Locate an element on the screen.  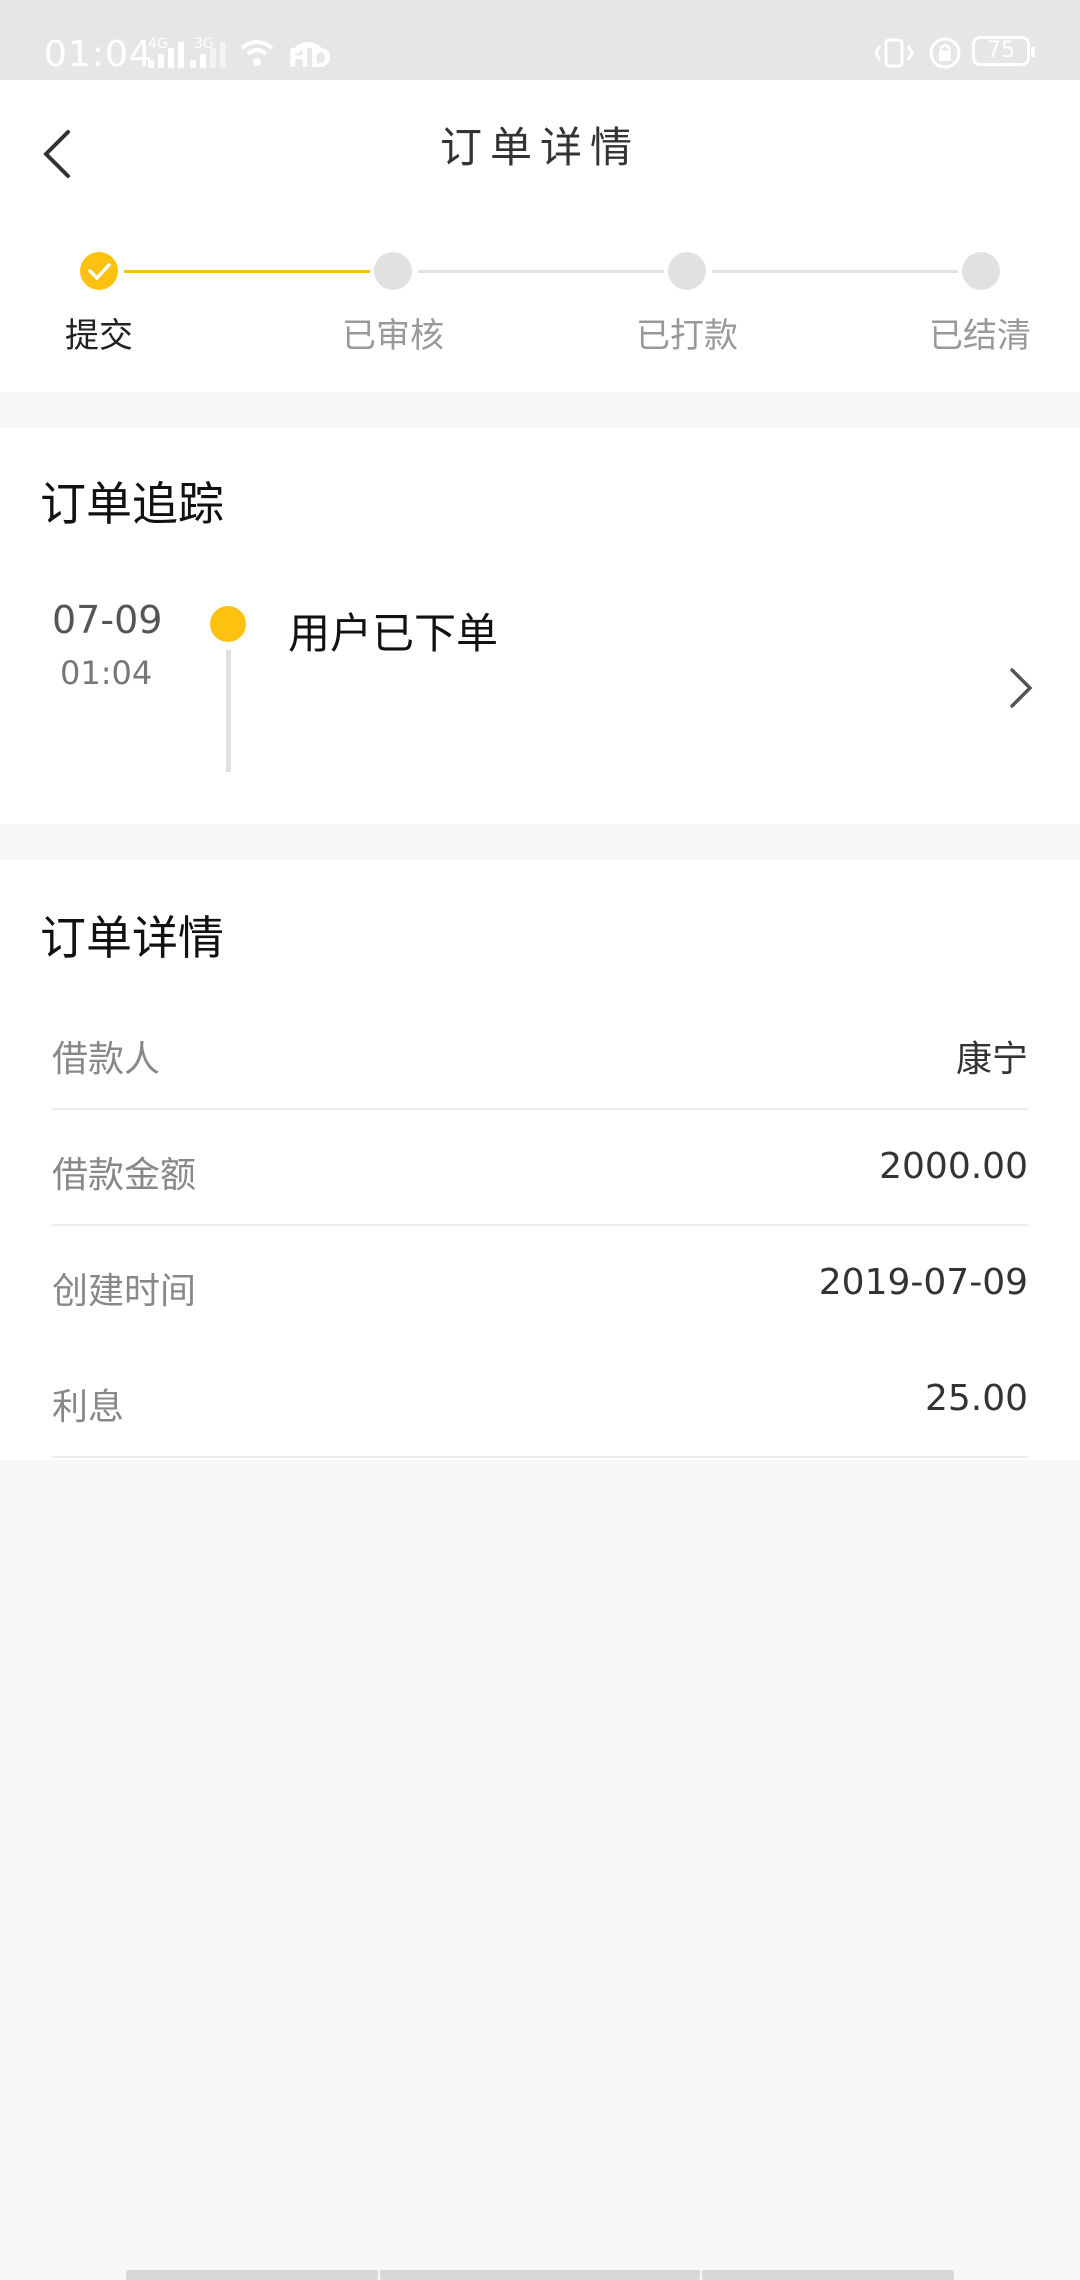
detail-value: 2019-07-09 is located at coordinates (923, 1282).